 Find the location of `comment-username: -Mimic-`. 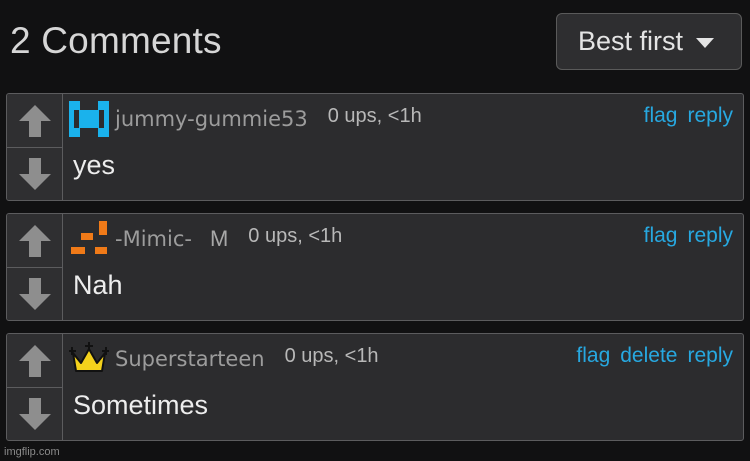

comment-username: -Mimic- is located at coordinates (153, 239).